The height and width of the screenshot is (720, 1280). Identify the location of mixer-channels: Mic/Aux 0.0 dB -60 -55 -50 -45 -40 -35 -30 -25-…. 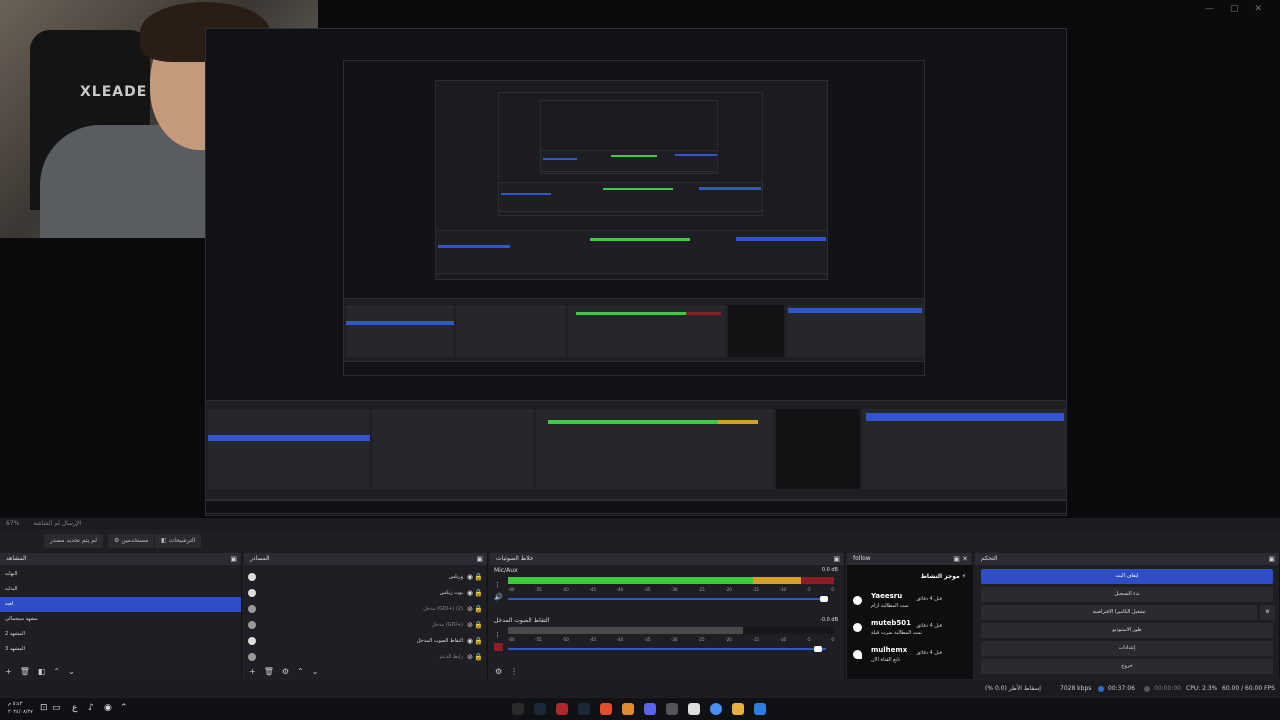
(667, 614).